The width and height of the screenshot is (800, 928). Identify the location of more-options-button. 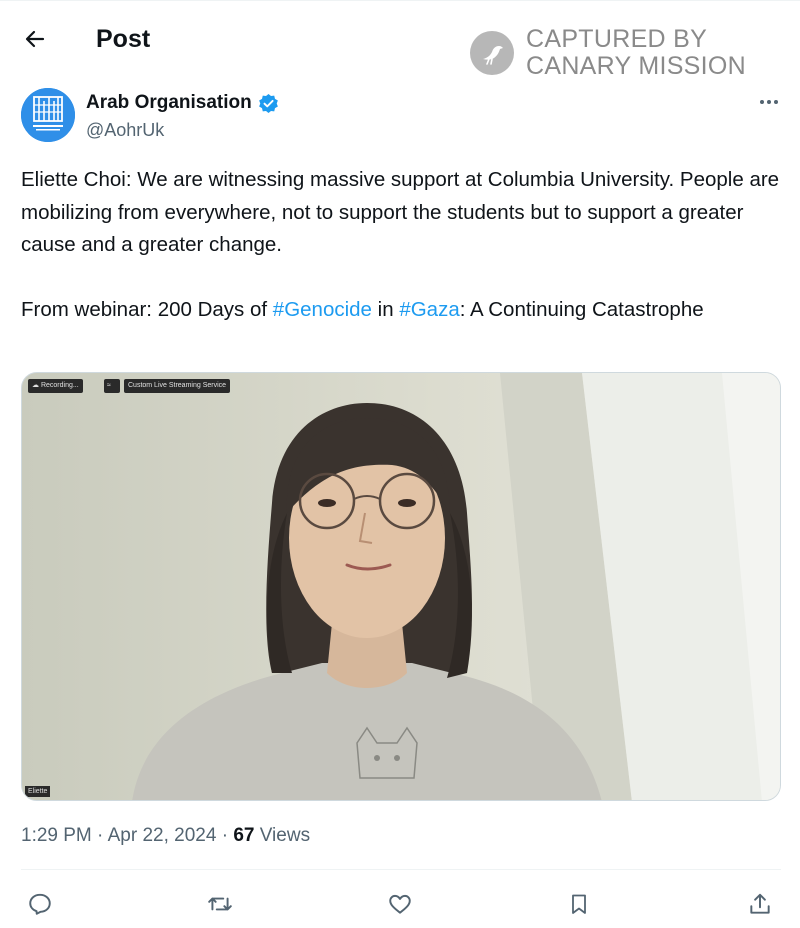
(769, 102).